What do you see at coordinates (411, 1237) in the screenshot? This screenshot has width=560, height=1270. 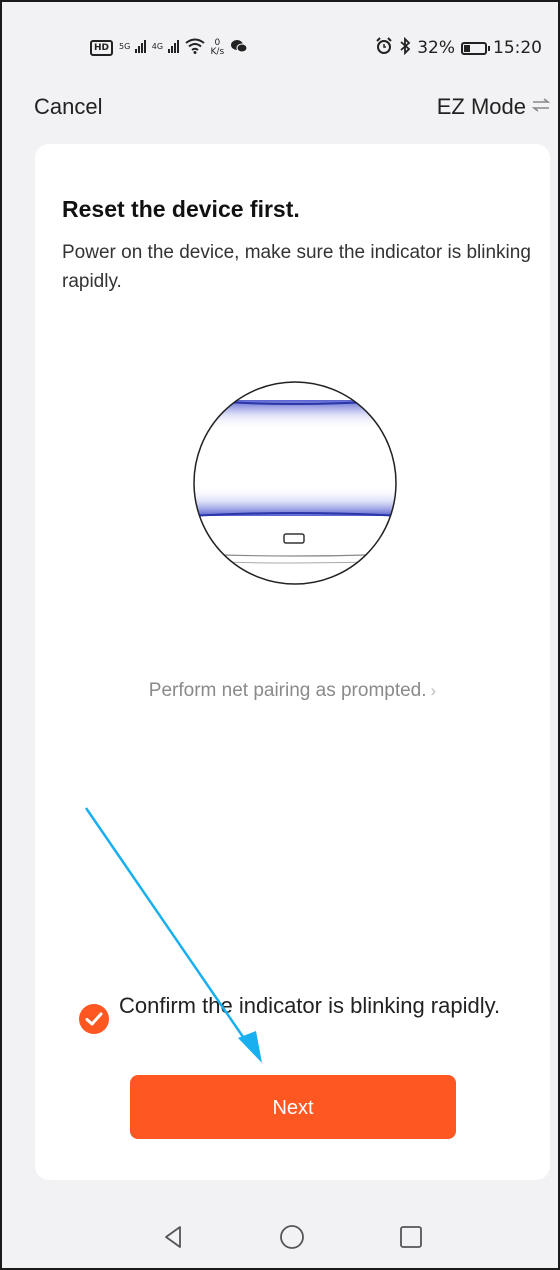 I see `recents-icon` at bounding box center [411, 1237].